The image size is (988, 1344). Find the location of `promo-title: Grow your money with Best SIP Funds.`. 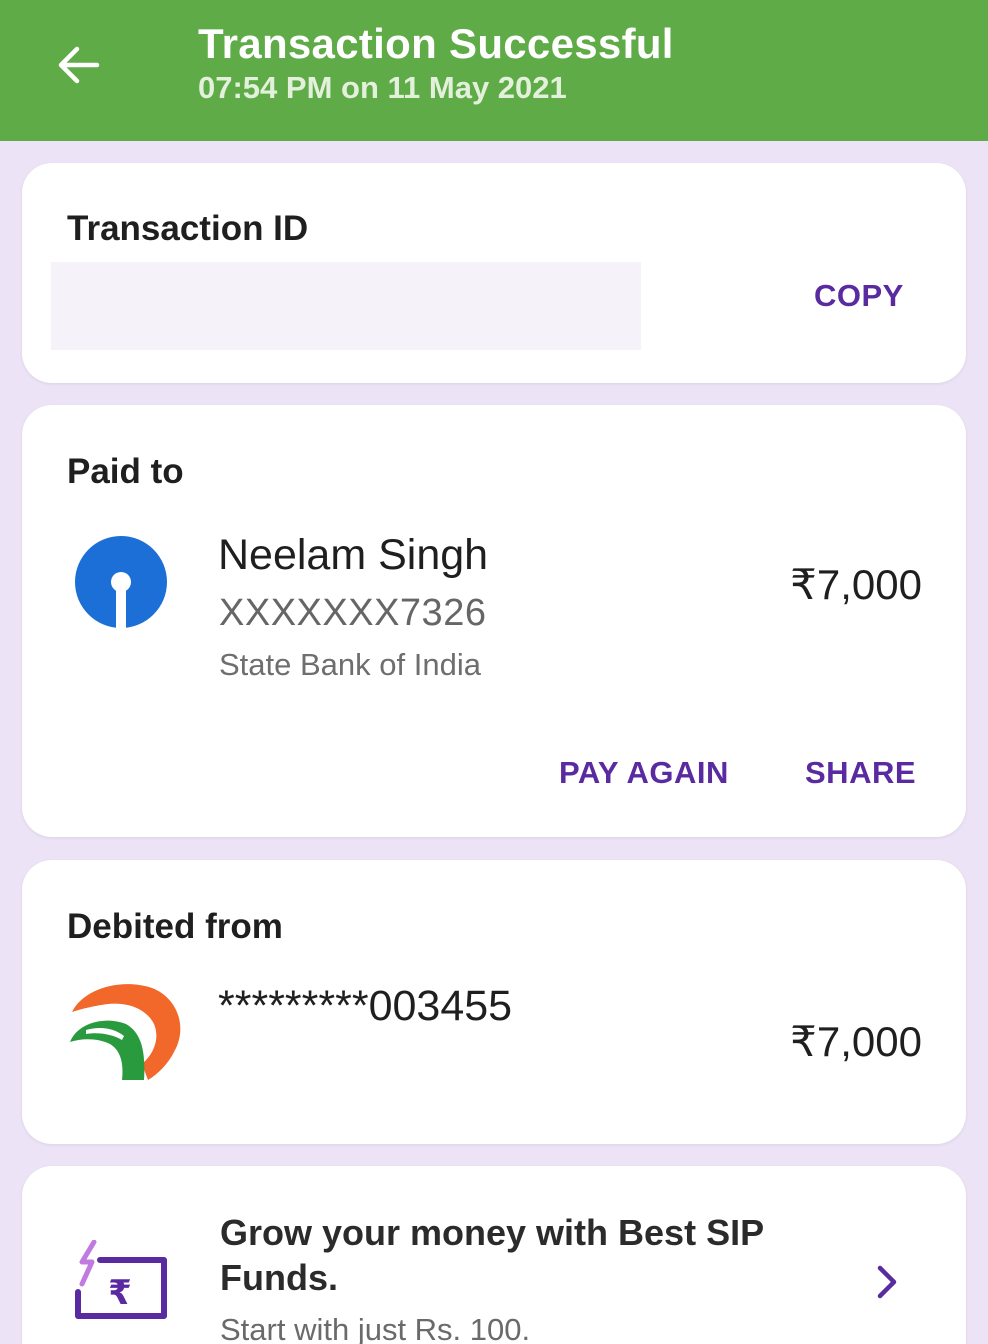

promo-title: Grow your money with Best SIP Funds. is located at coordinates (492, 1255).